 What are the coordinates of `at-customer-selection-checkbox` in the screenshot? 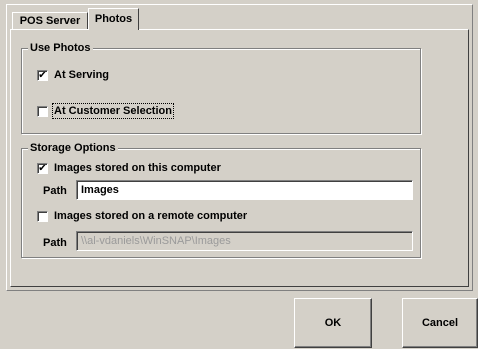 It's located at (42, 111).